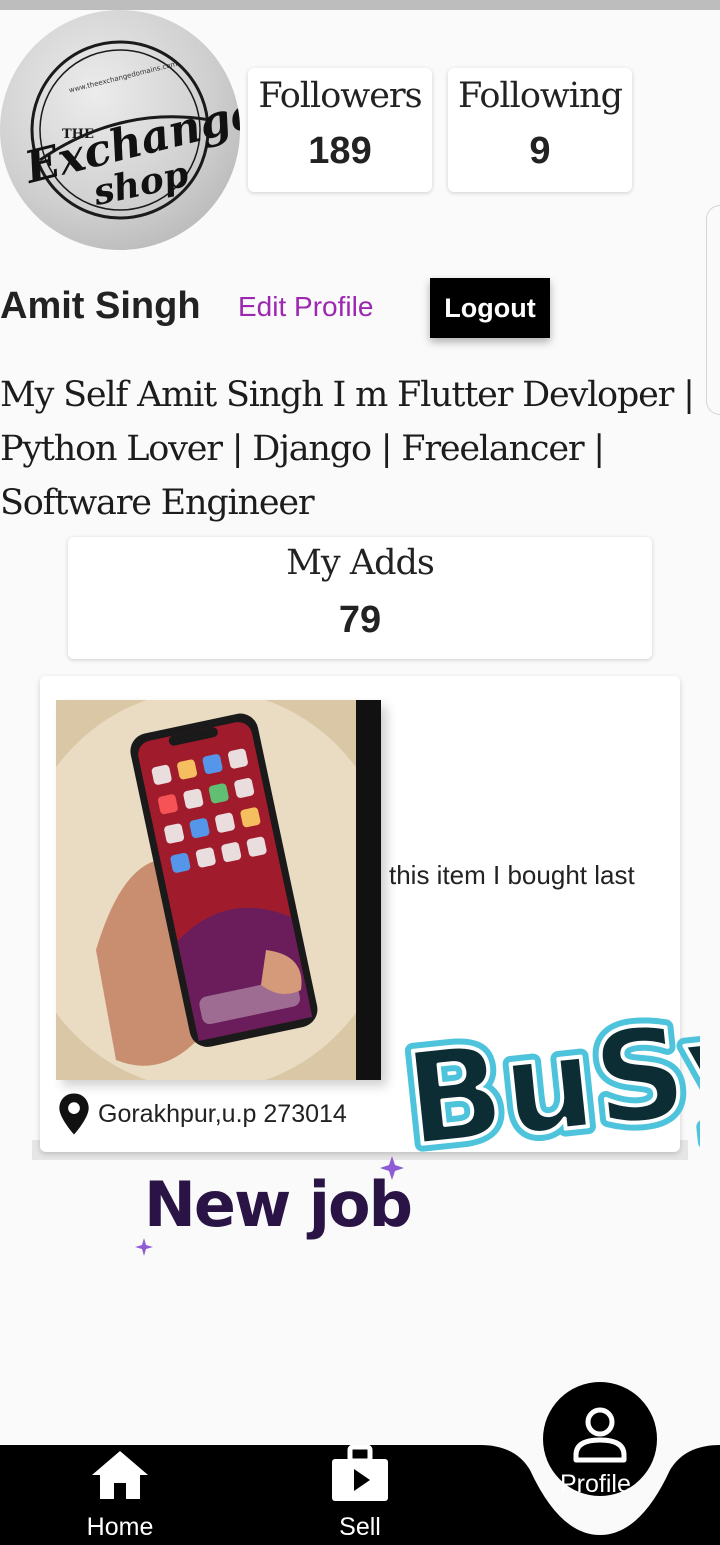  What do you see at coordinates (360, 563) in the screenshot?
I see `my-adds-label: My Adds` at bounding box center [360, 563].